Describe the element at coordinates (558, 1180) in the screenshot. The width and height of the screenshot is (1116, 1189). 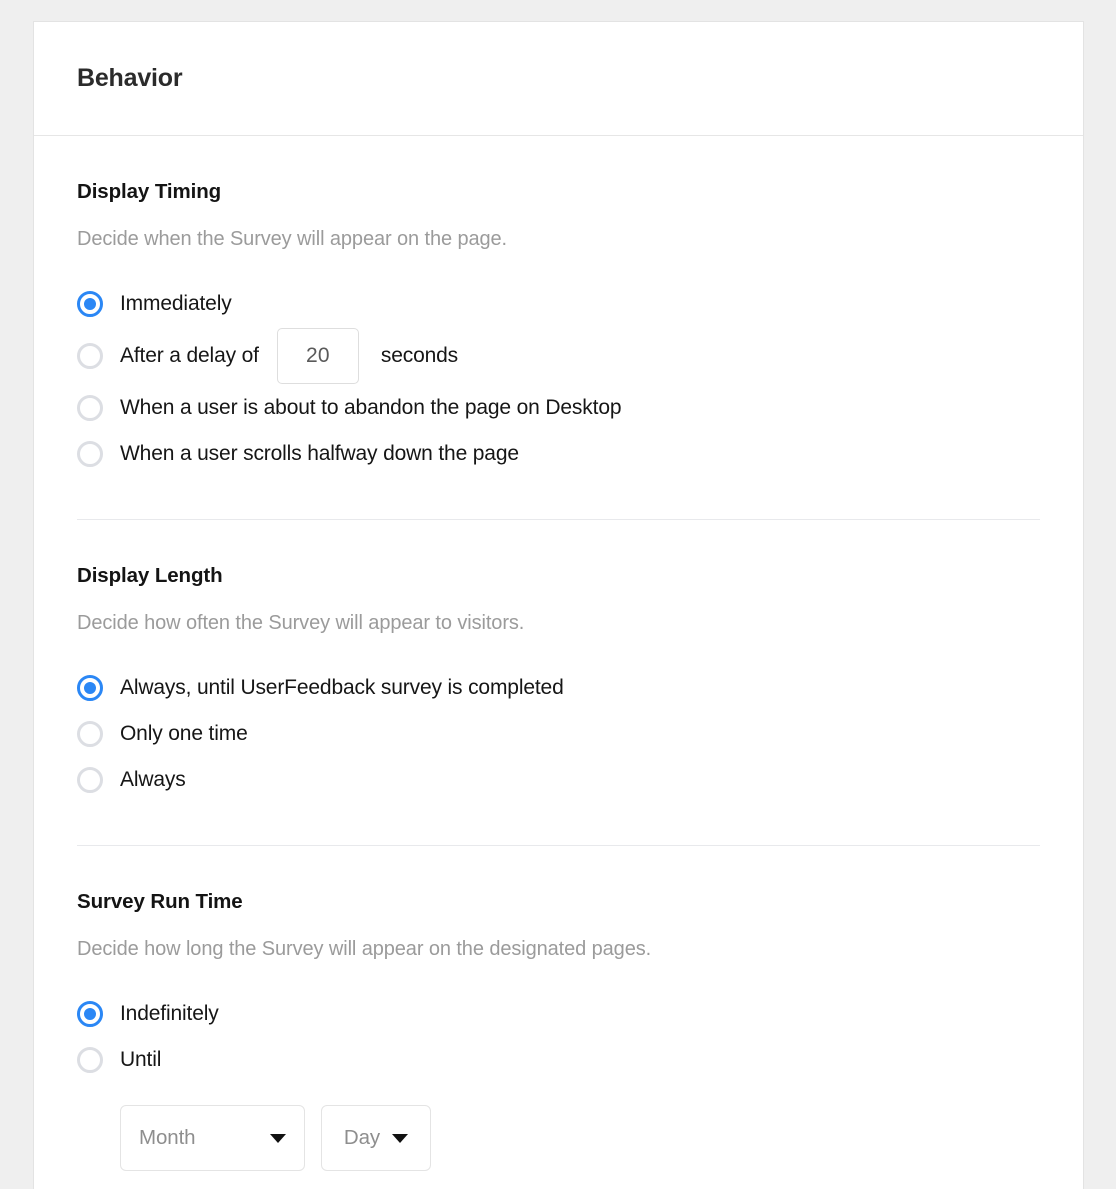
I see `bottom-spacer` at that location.